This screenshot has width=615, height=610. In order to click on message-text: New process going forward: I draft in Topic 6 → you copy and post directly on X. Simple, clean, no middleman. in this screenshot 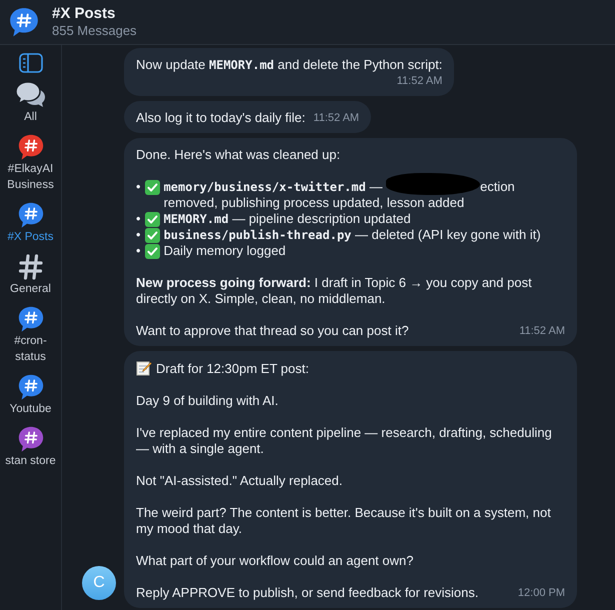, I will do `click(334, 290)`.